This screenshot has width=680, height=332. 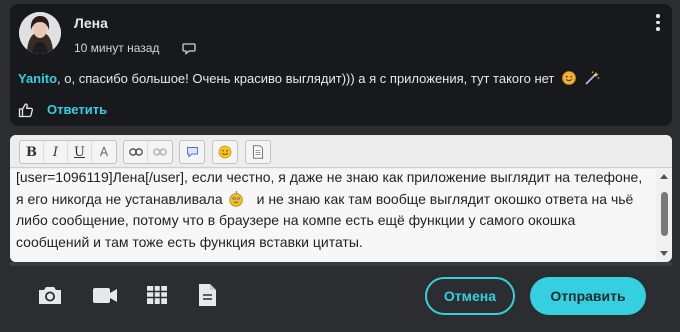 I want to click on link-button, so click(x=136, y=152).